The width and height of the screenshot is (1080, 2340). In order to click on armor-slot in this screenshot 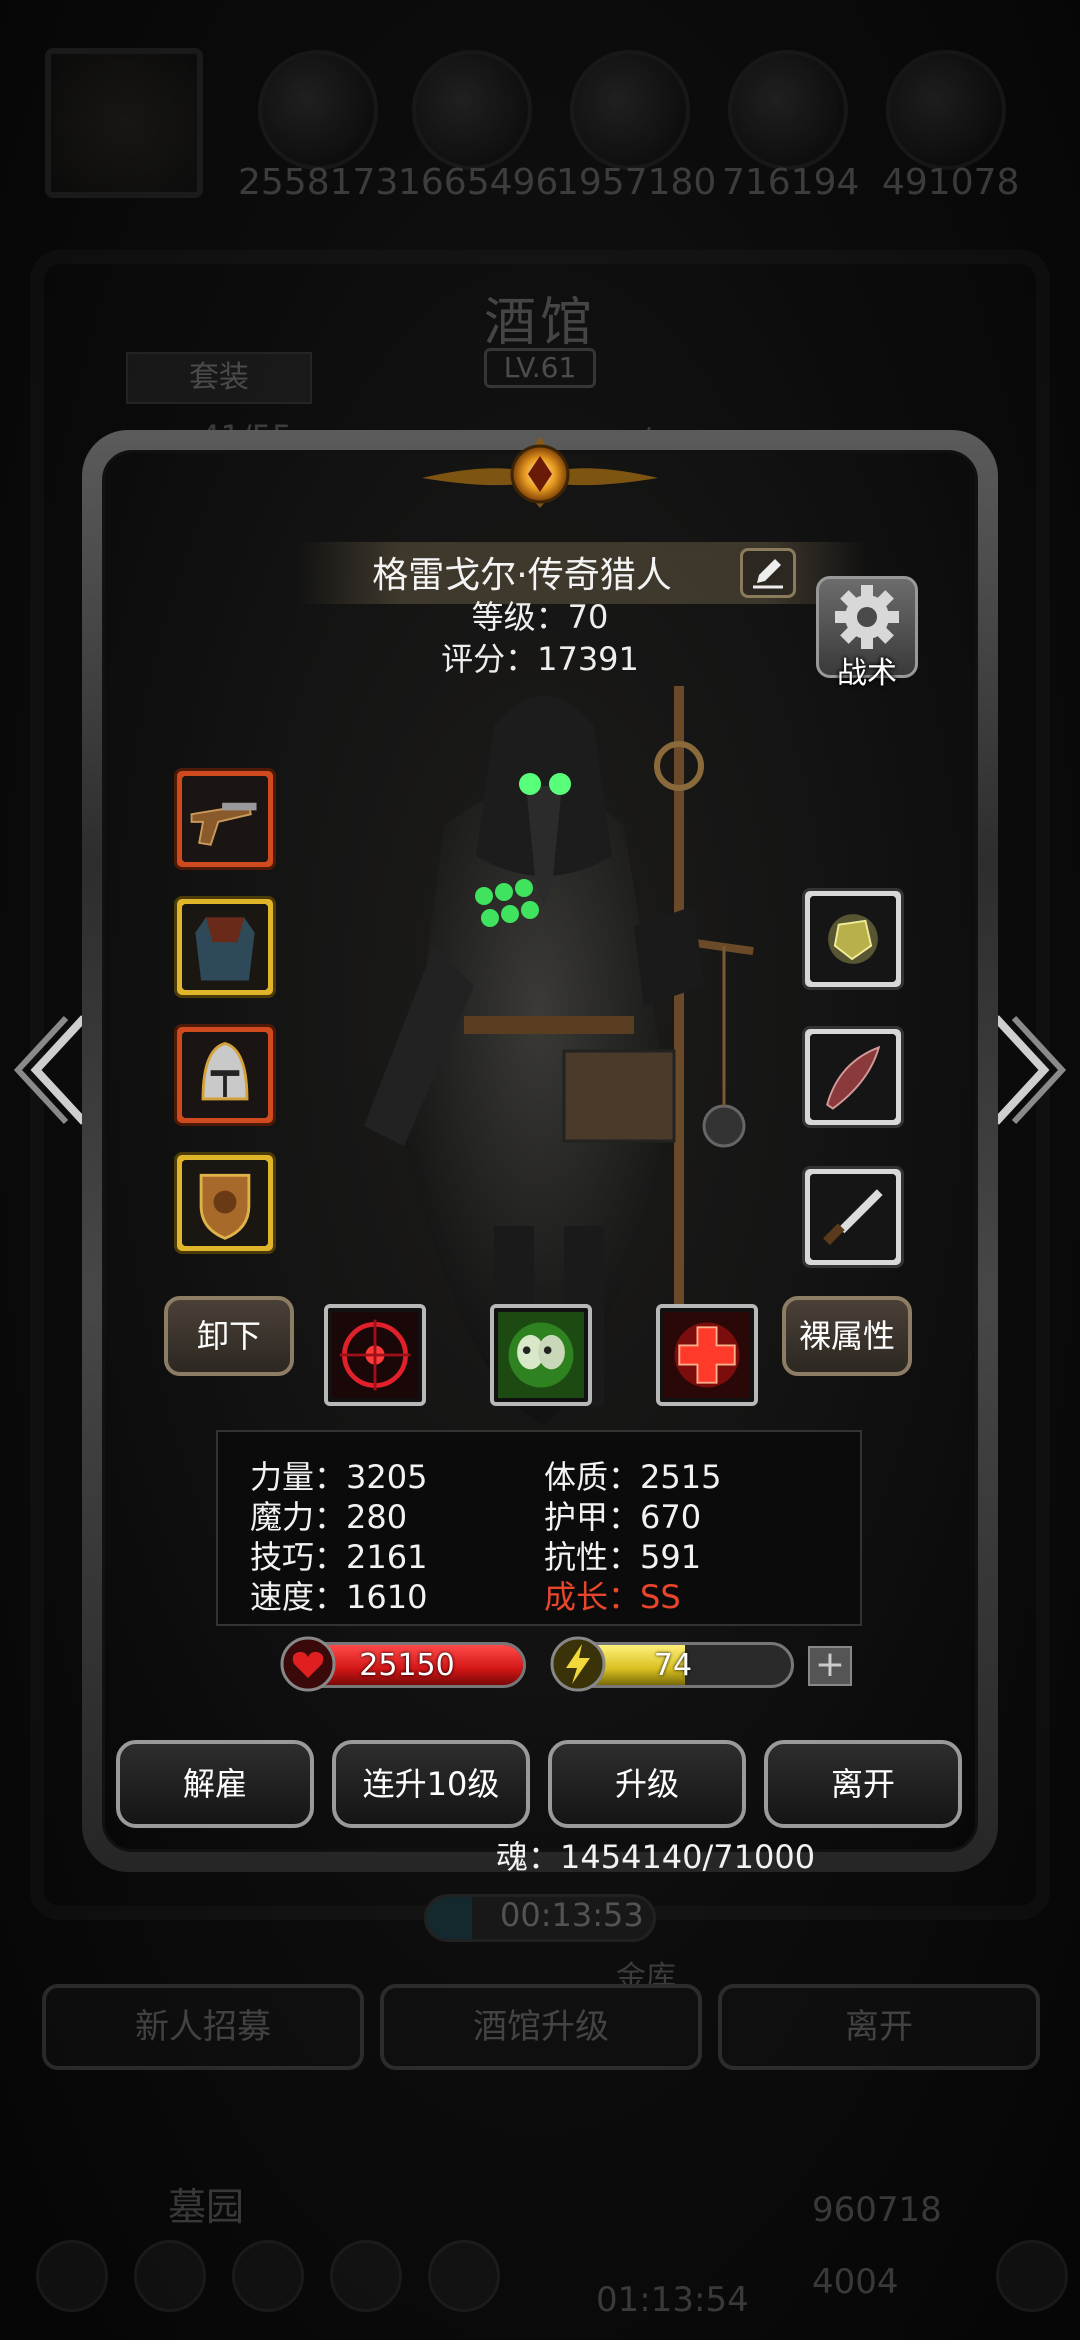, I will do `click(225, 947)`.